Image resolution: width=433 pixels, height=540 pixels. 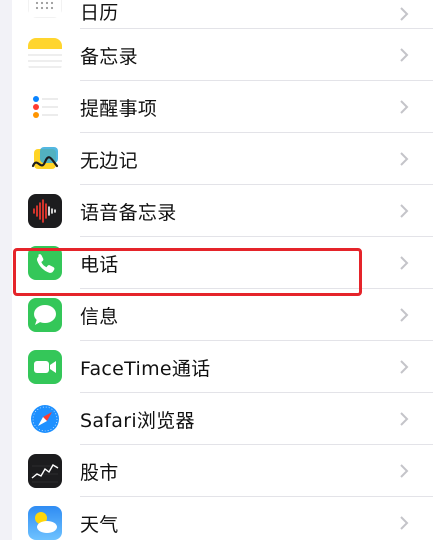 What do you see at coordinates (222, 107) in the screenshot?
I see `settings-row-reminders: 提醒事项` at bounding box center [222, 107].